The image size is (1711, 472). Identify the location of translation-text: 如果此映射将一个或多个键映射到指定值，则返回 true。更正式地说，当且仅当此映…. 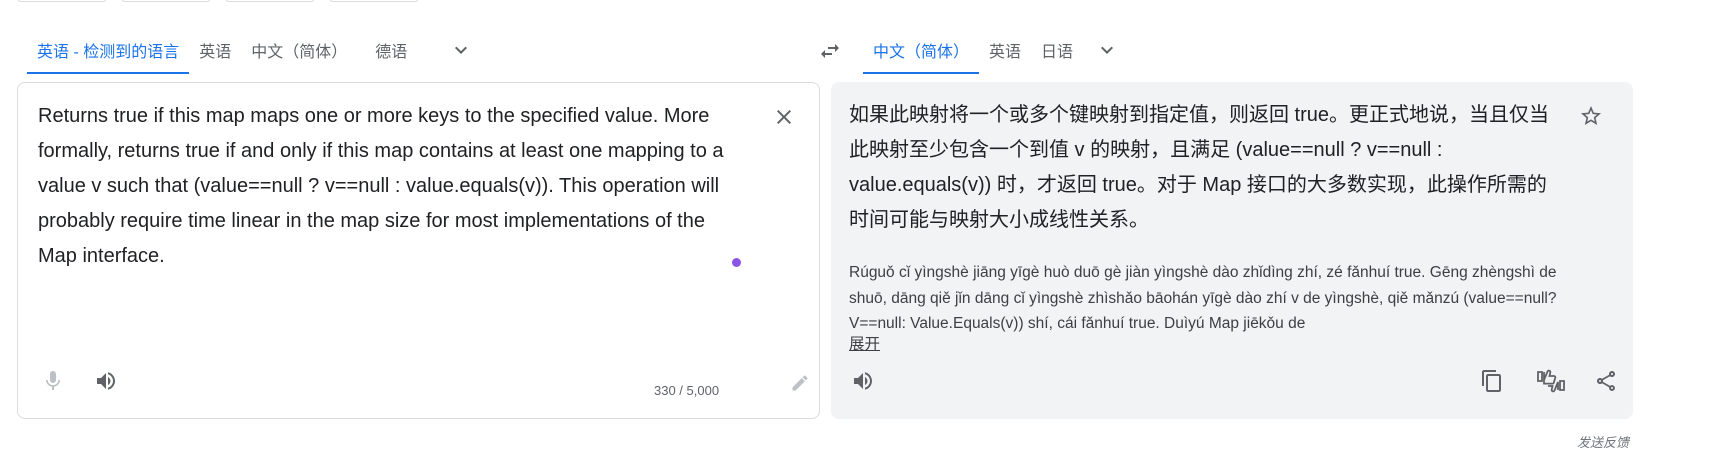
(1199, 167).